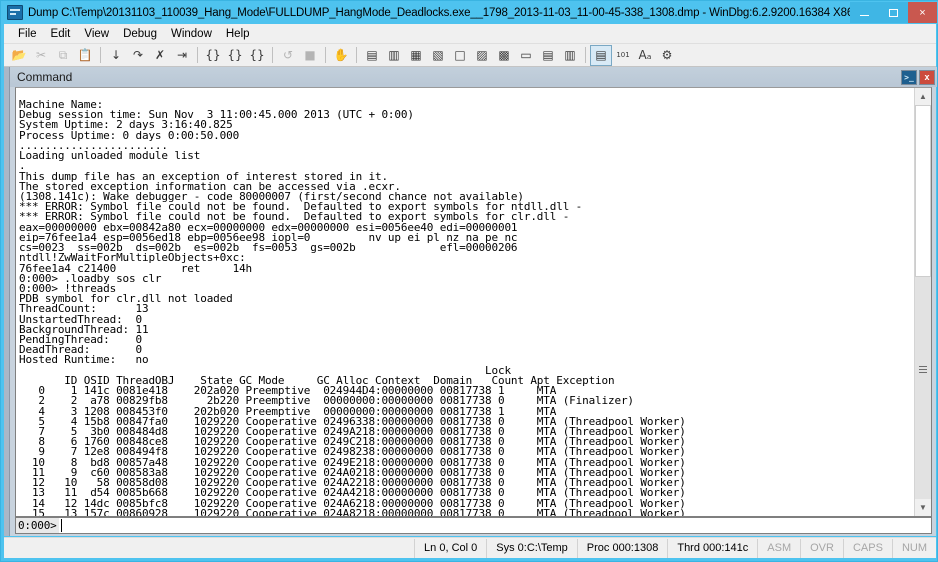 This screenshot has width=938, height=562. I want to click on paste-icon-glyph: 📋, so click(85, 55).